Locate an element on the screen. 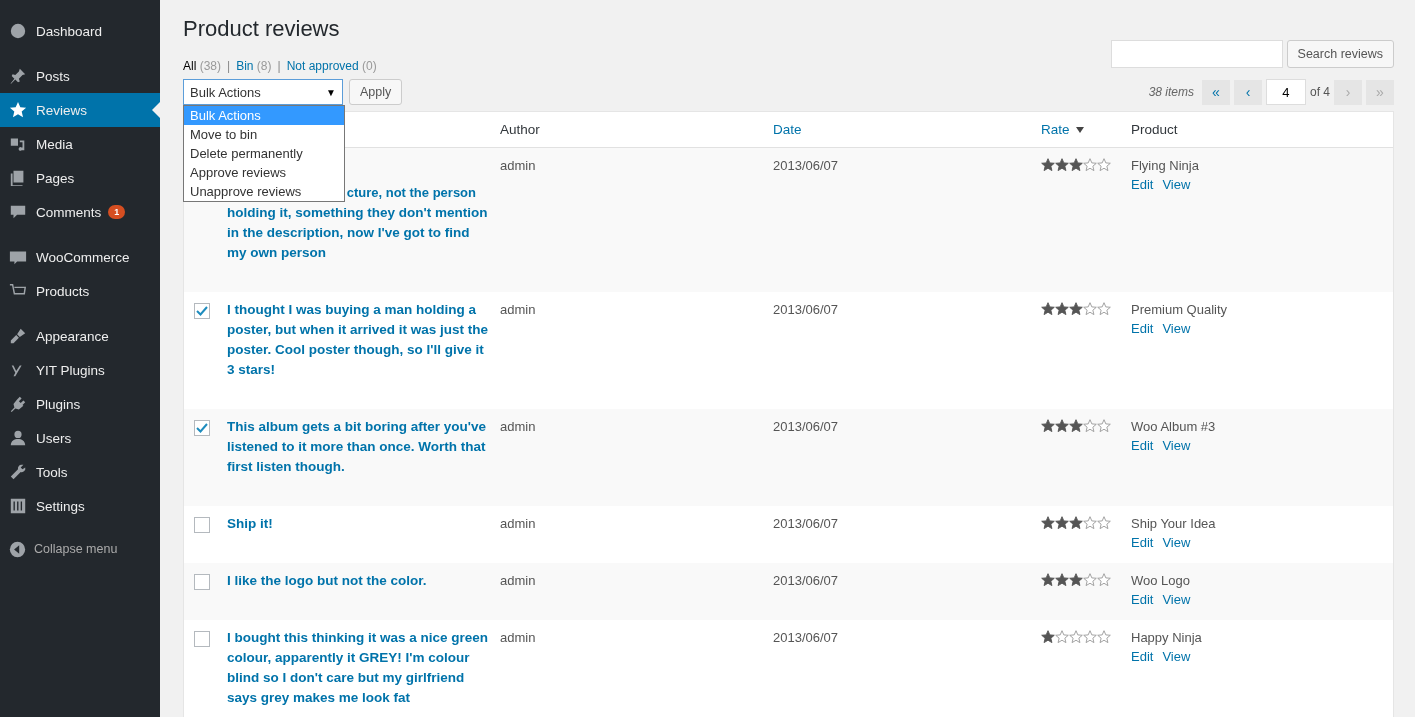 The height and width of the screenshot is (717, 1415). brush-icon is located at coordinates (18, 336).